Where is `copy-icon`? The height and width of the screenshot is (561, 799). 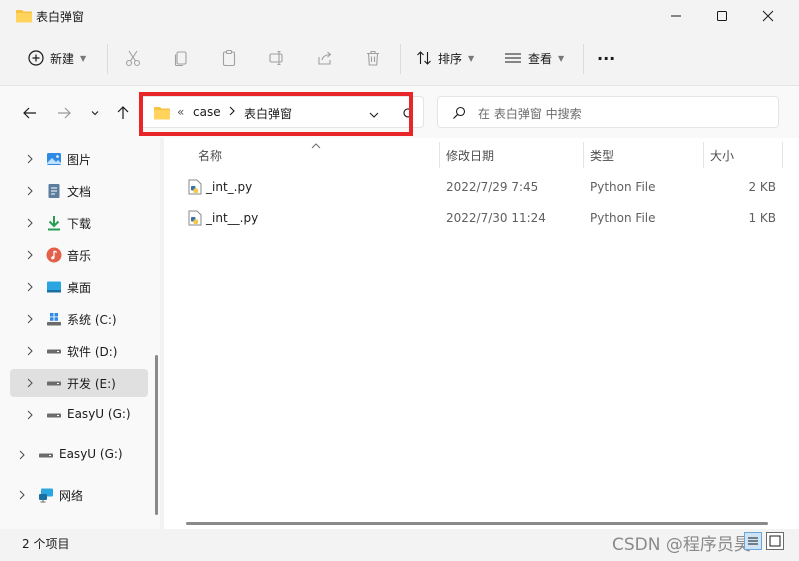
copy-icon is located at coordinates (180, 59).